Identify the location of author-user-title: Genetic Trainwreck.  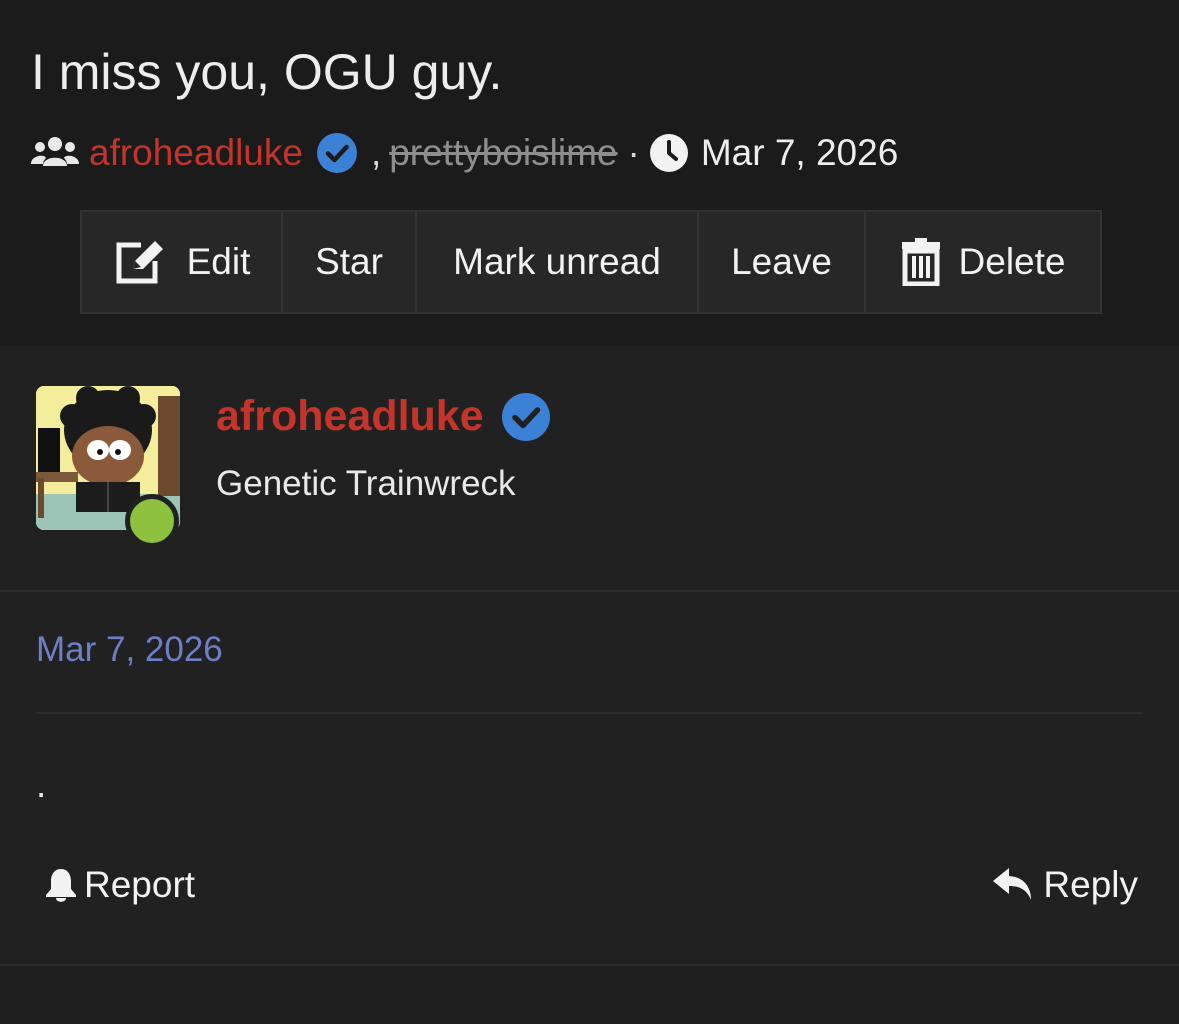
(366, 483).